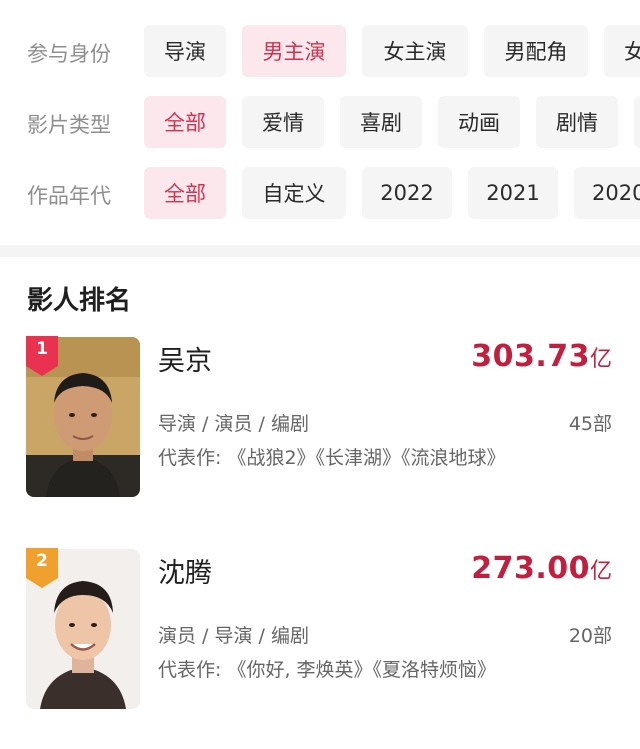  What do you see at coordinates (530, 356) in the screenshot?
I see `box-office-value: 303.73` at bounding box center [530, 356].